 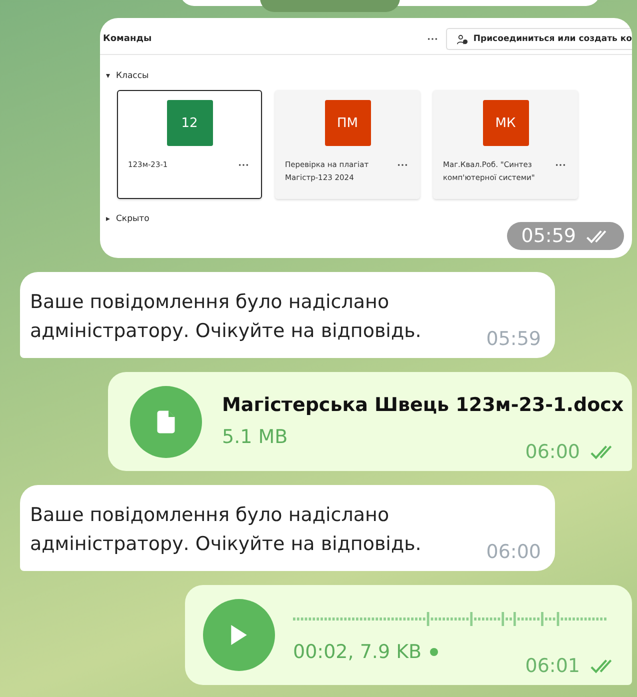 I want to click on team-tile: МК, so click(x=505, y=123).